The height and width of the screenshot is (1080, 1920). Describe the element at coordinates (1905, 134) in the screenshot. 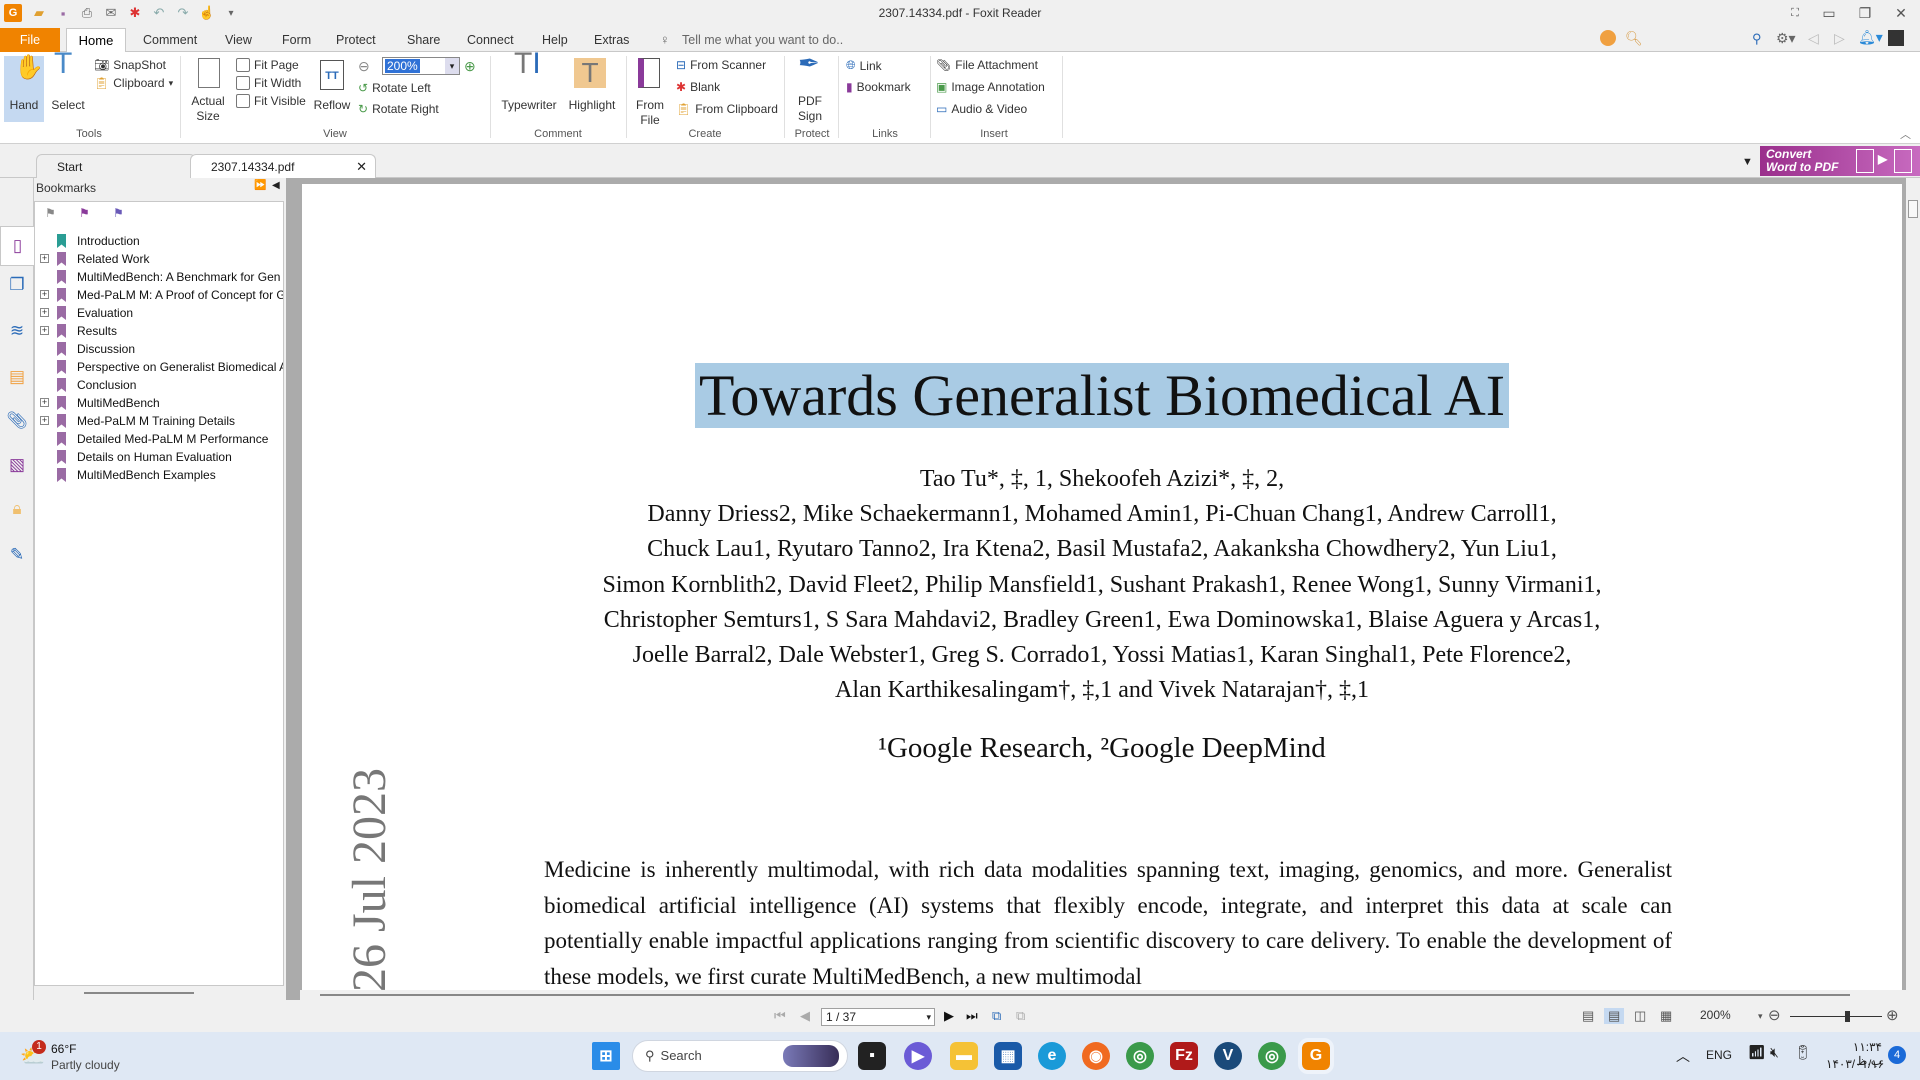

I see `collapse-ribbon-icon: ︿` at that location.